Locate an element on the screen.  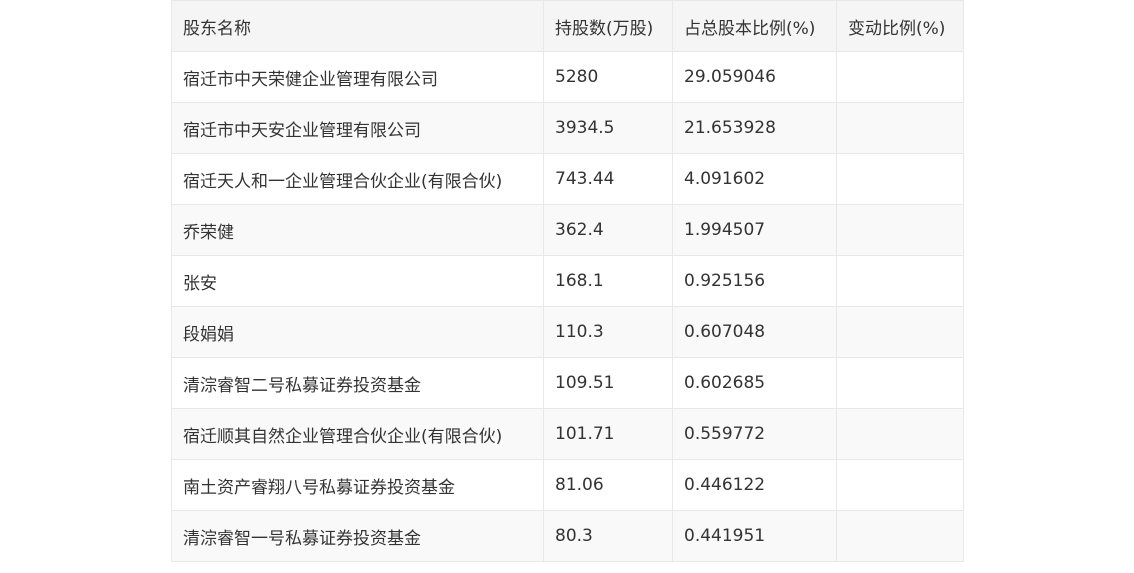
table-row: 段娟娟 110.3 0.607048 is located at coordinates (567, 332).